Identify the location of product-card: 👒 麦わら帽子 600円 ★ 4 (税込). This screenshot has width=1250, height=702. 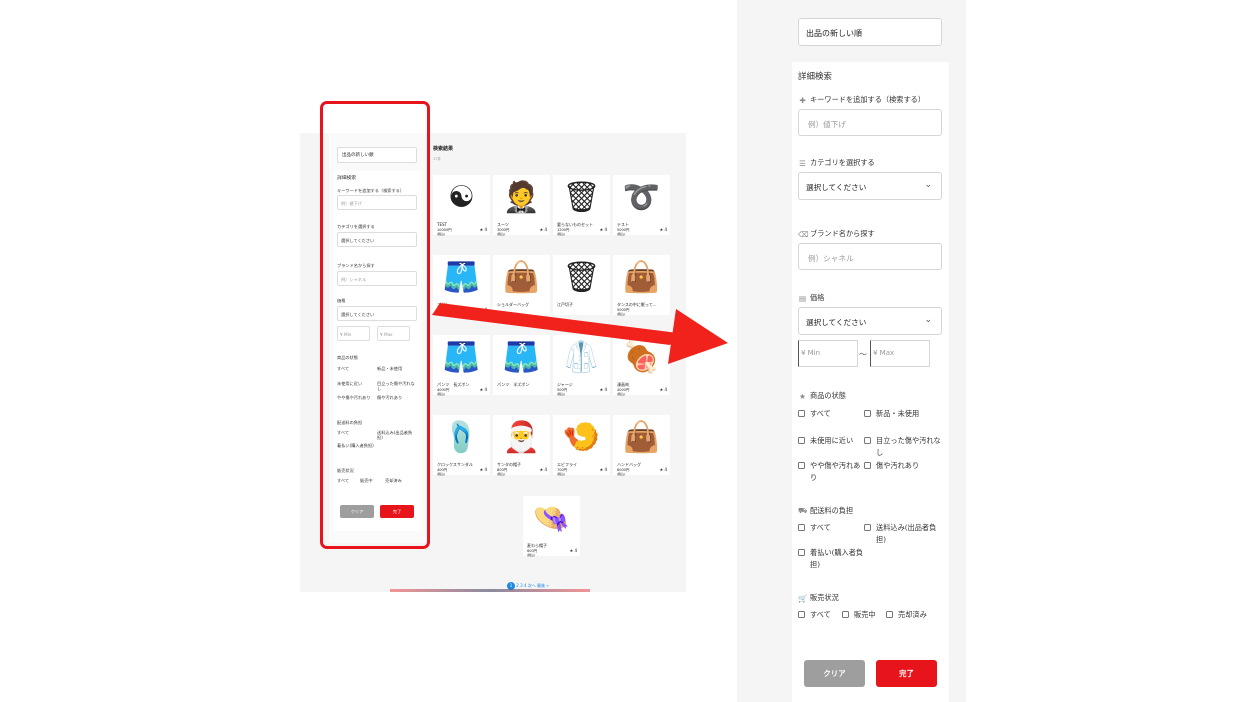
(551, 526).